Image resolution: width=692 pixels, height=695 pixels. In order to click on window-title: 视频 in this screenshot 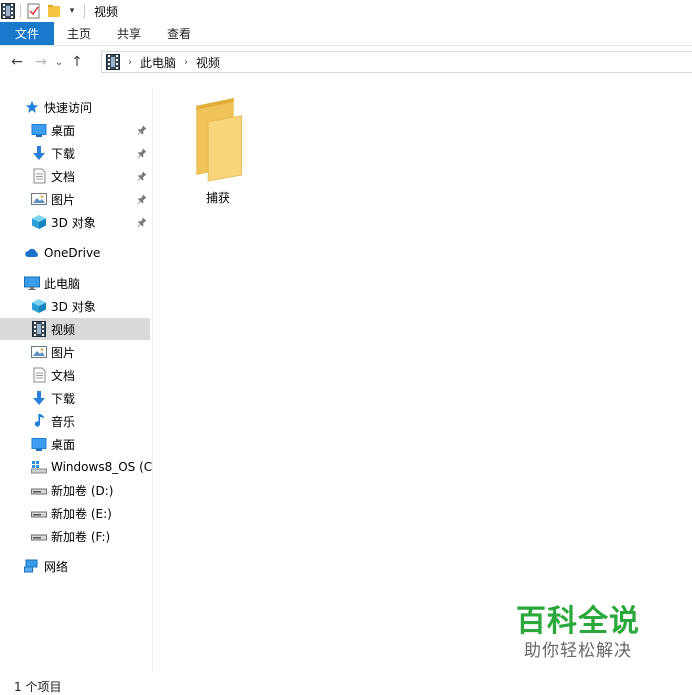, I will do `click(106, 11)`.